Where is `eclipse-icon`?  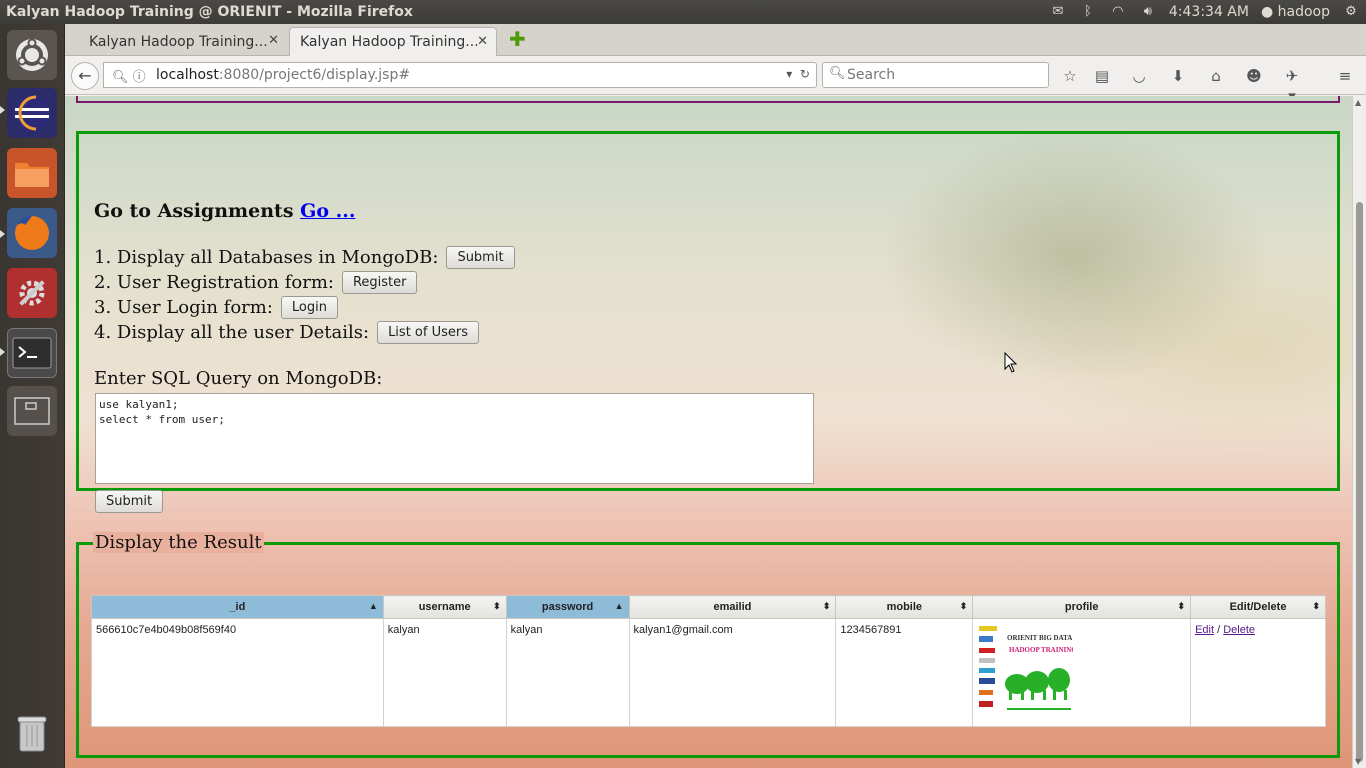 eclipse-icon is located at coordinates (32, 113).